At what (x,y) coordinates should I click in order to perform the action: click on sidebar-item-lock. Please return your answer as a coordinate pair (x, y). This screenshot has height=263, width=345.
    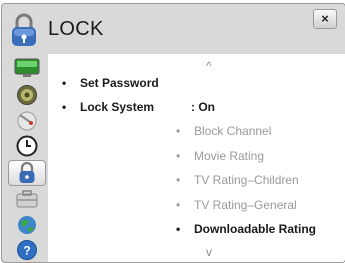
    Looking at the image, I should click on (27, 173).